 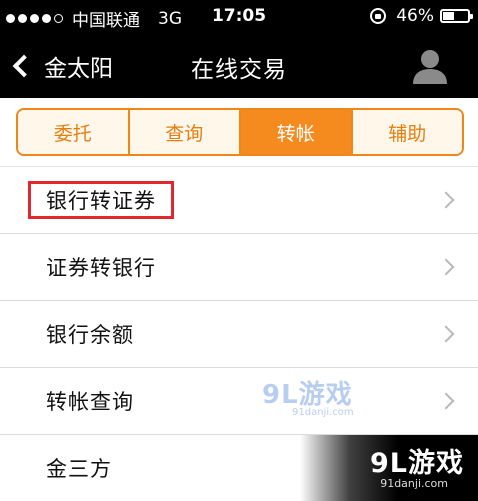 I want to click on list-item-label: 银行余额, so click(x=90, y=335).